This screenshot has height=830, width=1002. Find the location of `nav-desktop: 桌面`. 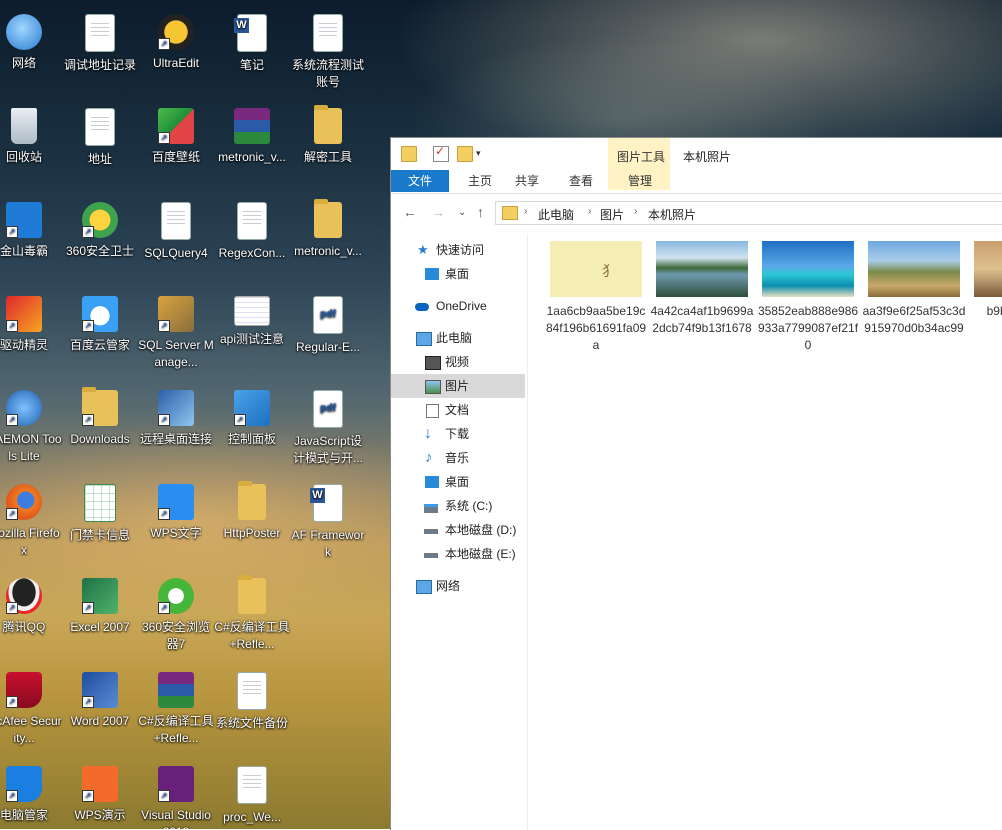

nav-desktop: 桌面 is located at coordinates (458, 482).